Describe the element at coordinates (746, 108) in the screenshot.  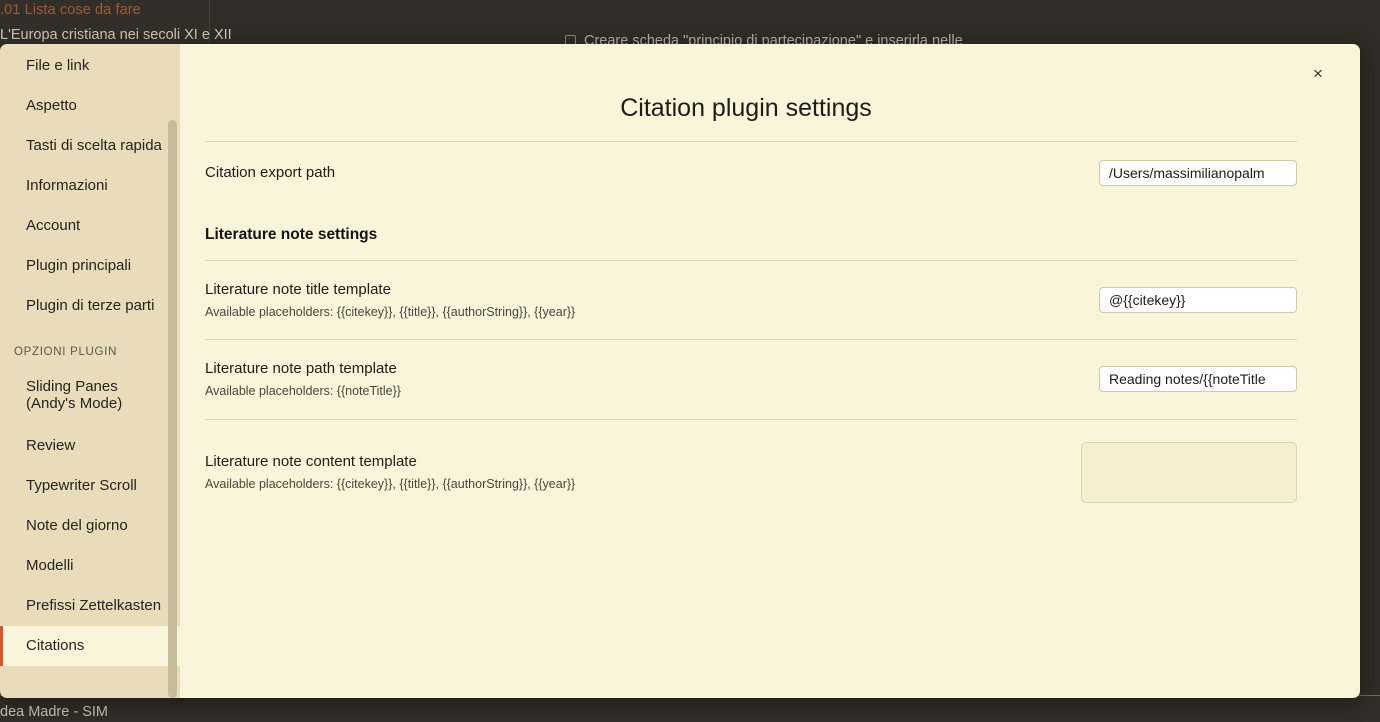
I see `page-title: Citation plugin settings` at that location.